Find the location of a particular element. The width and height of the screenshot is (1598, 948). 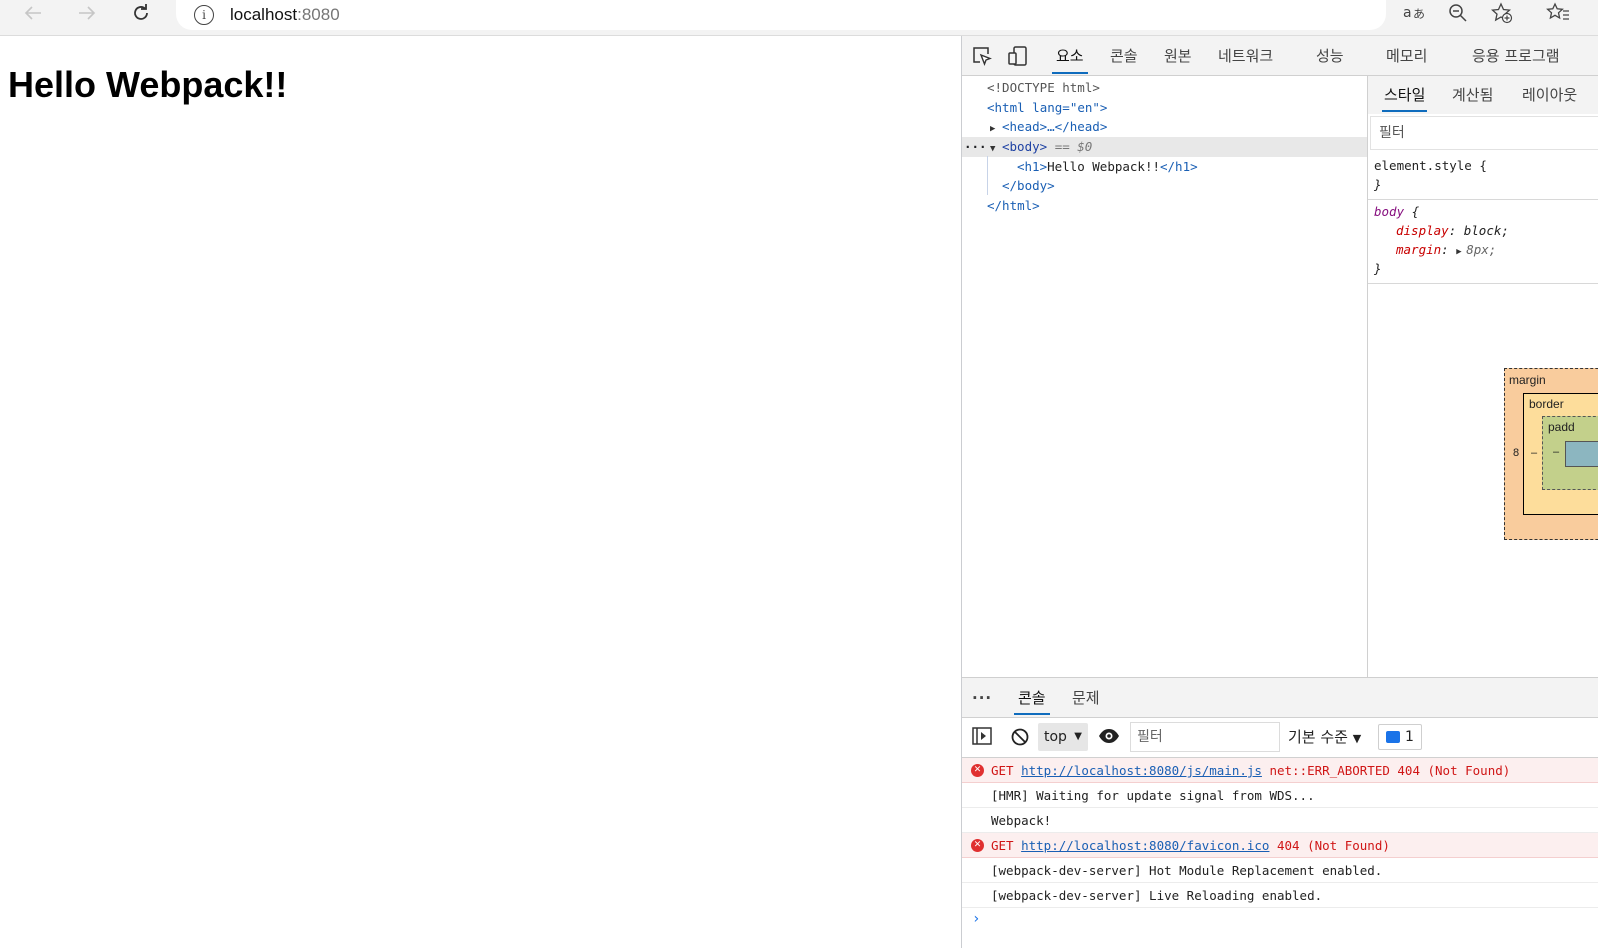

margin-prop-value: 8px; is located at coordinates (1481, 249).